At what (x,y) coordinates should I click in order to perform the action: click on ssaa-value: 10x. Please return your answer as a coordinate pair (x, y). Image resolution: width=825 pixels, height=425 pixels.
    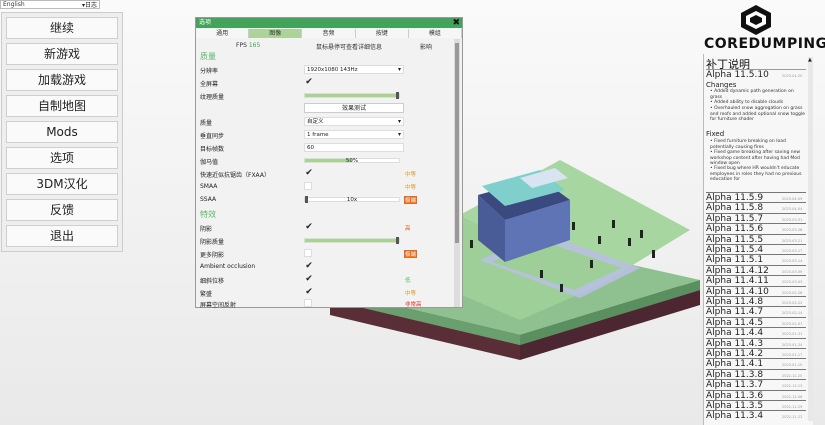
    Looking at the image, I should click on (352, 200).